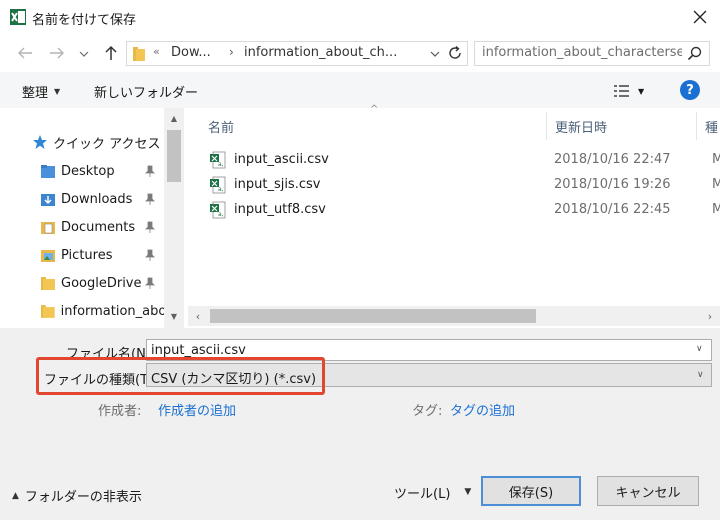 Image resolution: width=720 pixels, height=520 pixels. I want to click on add-author-link: 作成者の追加, so click(197, 409).